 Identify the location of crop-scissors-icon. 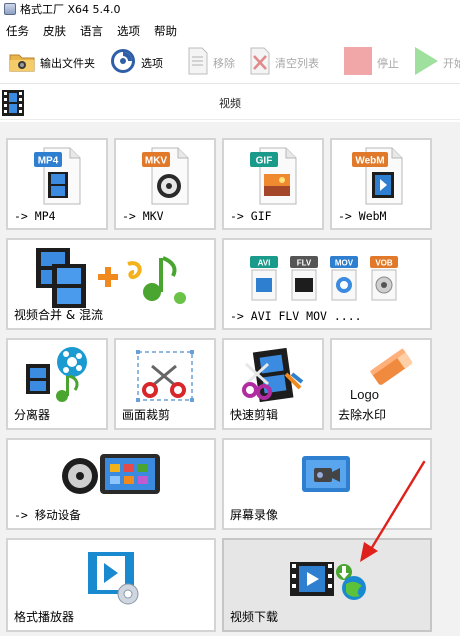
(165, 376).